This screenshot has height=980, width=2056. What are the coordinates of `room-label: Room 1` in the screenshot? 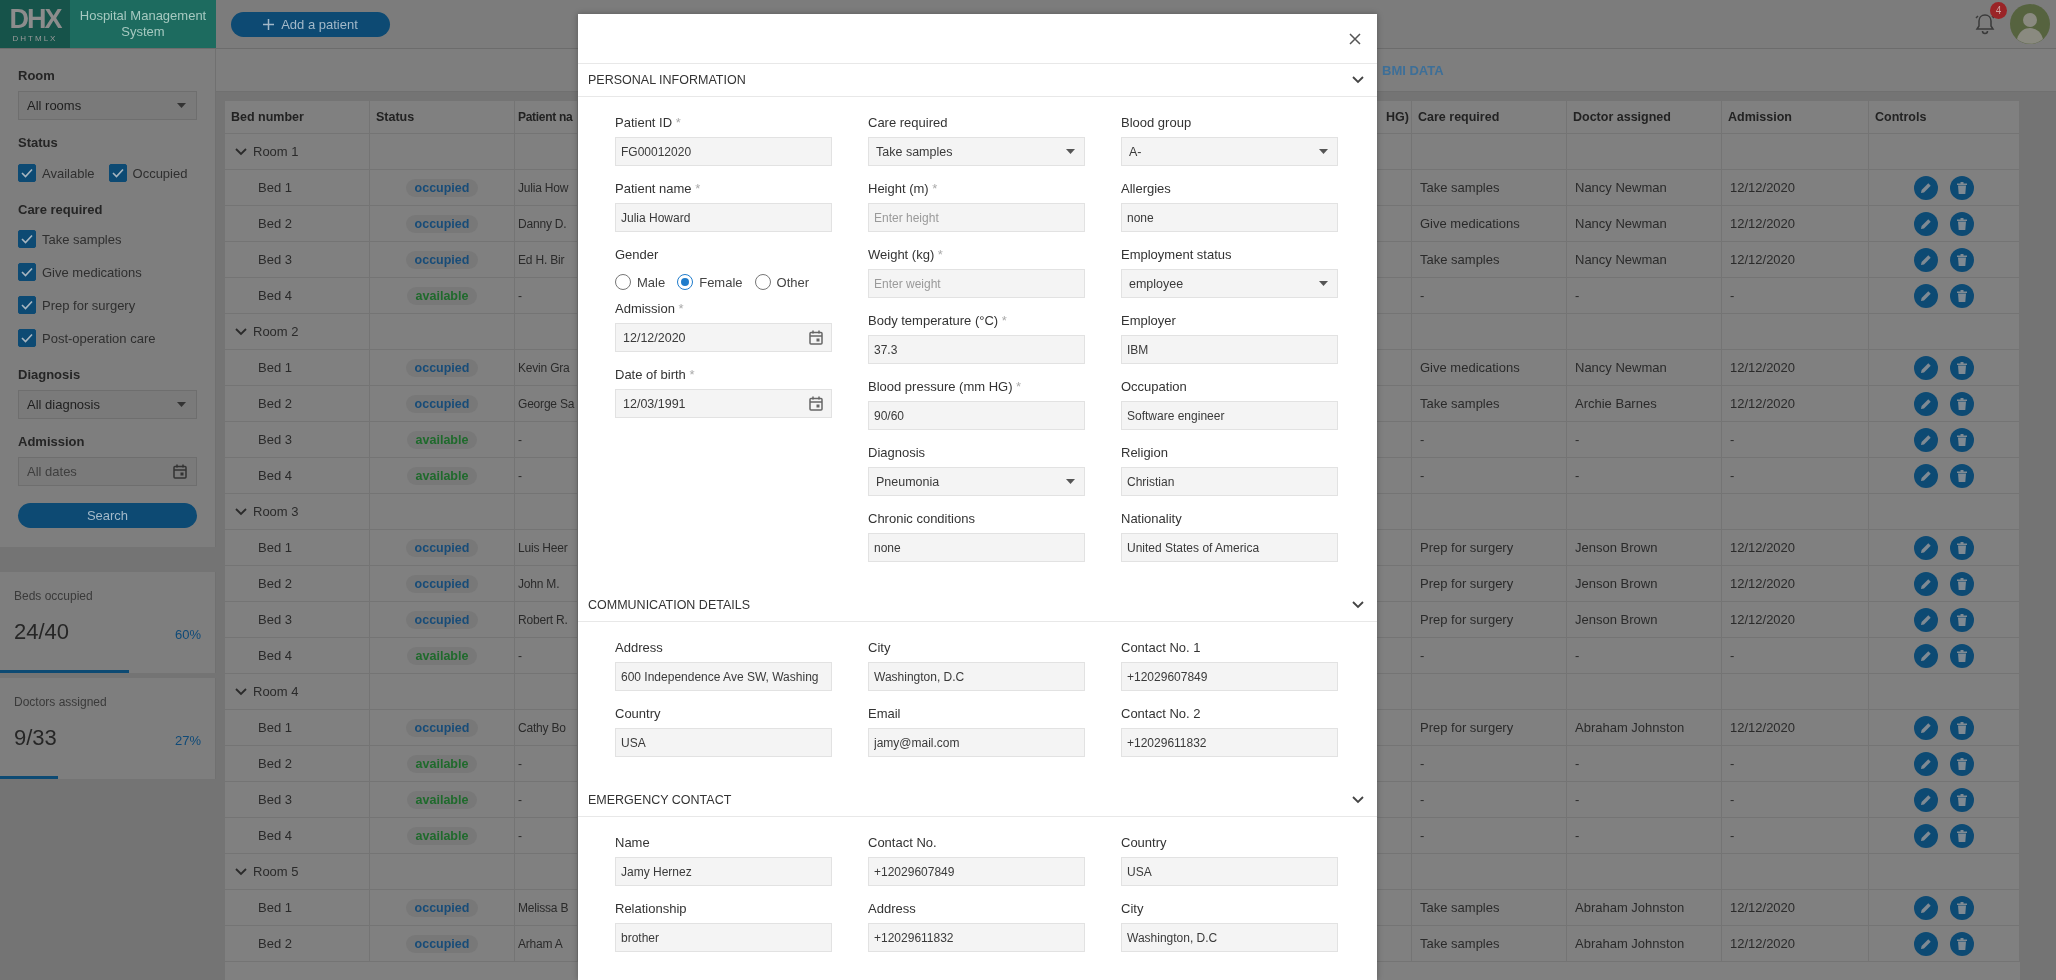 It's located at (276, 151).